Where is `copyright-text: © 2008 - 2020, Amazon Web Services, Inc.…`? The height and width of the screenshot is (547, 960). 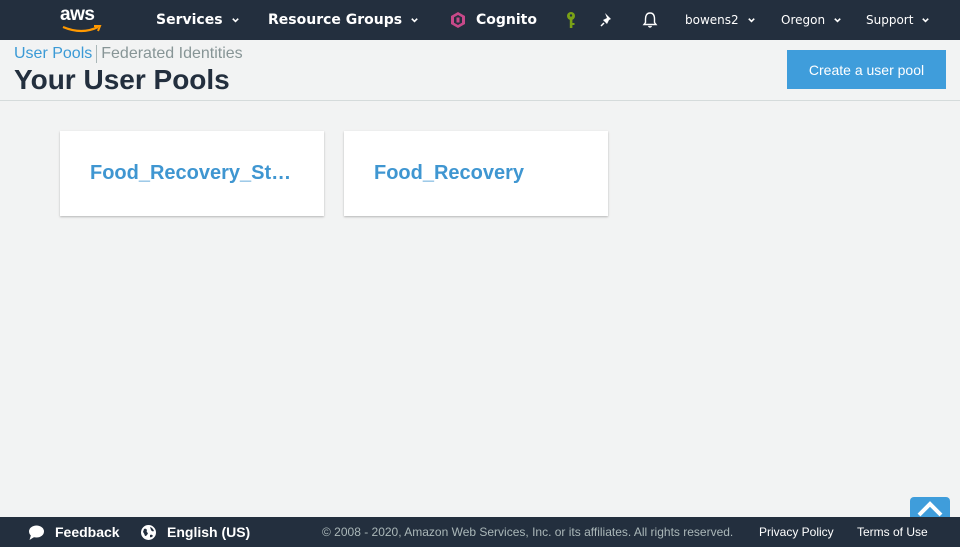 copyright-text: © 2008 - 2020, Amazon Web Services, Inc.… is located at coordinates (528, 532).